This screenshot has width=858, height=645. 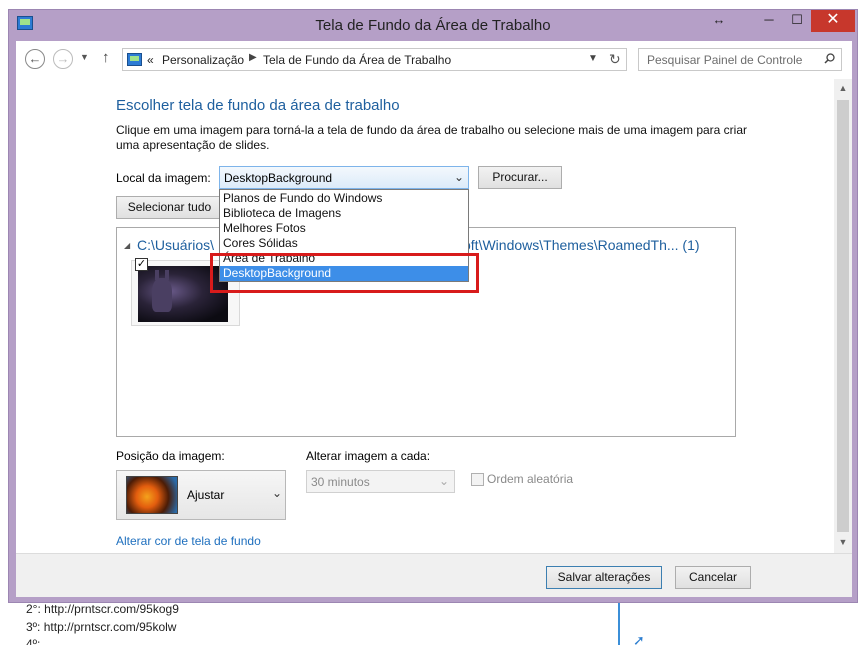 I want to click on search-input: Pesquisar Painel de Controle, so click(x=724, y=60).